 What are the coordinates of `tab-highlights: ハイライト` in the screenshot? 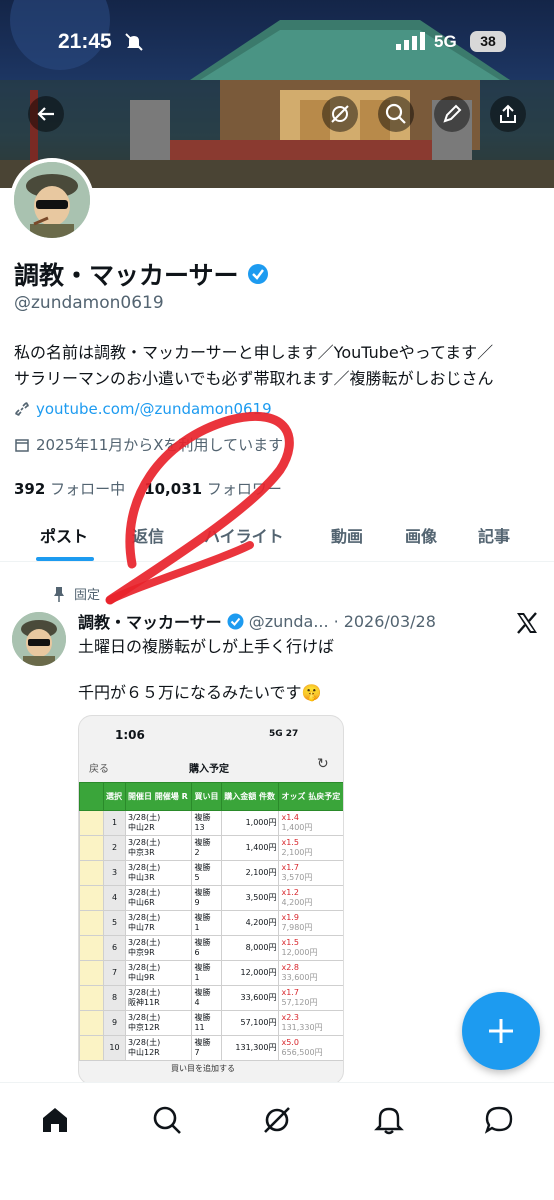 It's located at (244, 537).